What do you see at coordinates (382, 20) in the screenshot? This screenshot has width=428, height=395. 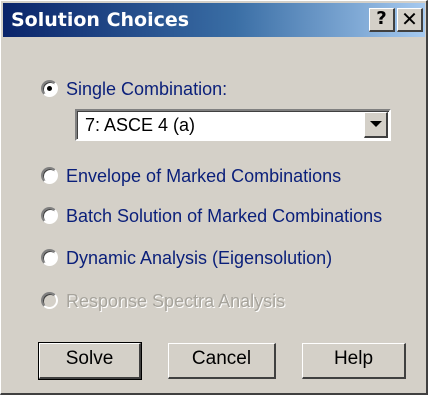 I see `help-icon: ?` at bounding box center [382, 20].